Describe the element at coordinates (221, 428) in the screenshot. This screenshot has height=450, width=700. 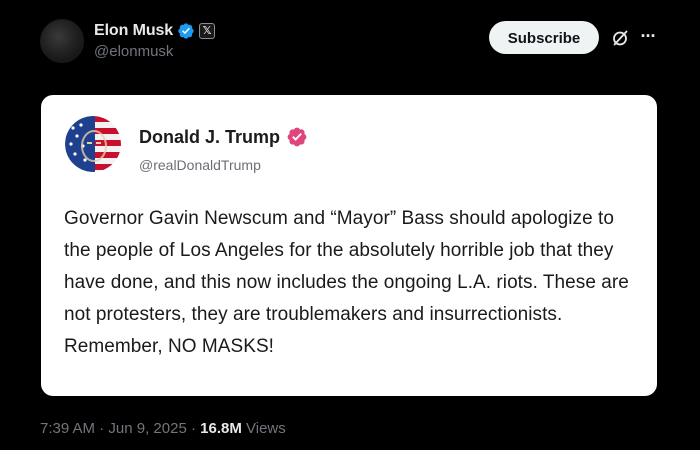
I see `views-count: 16.8M` at that location.